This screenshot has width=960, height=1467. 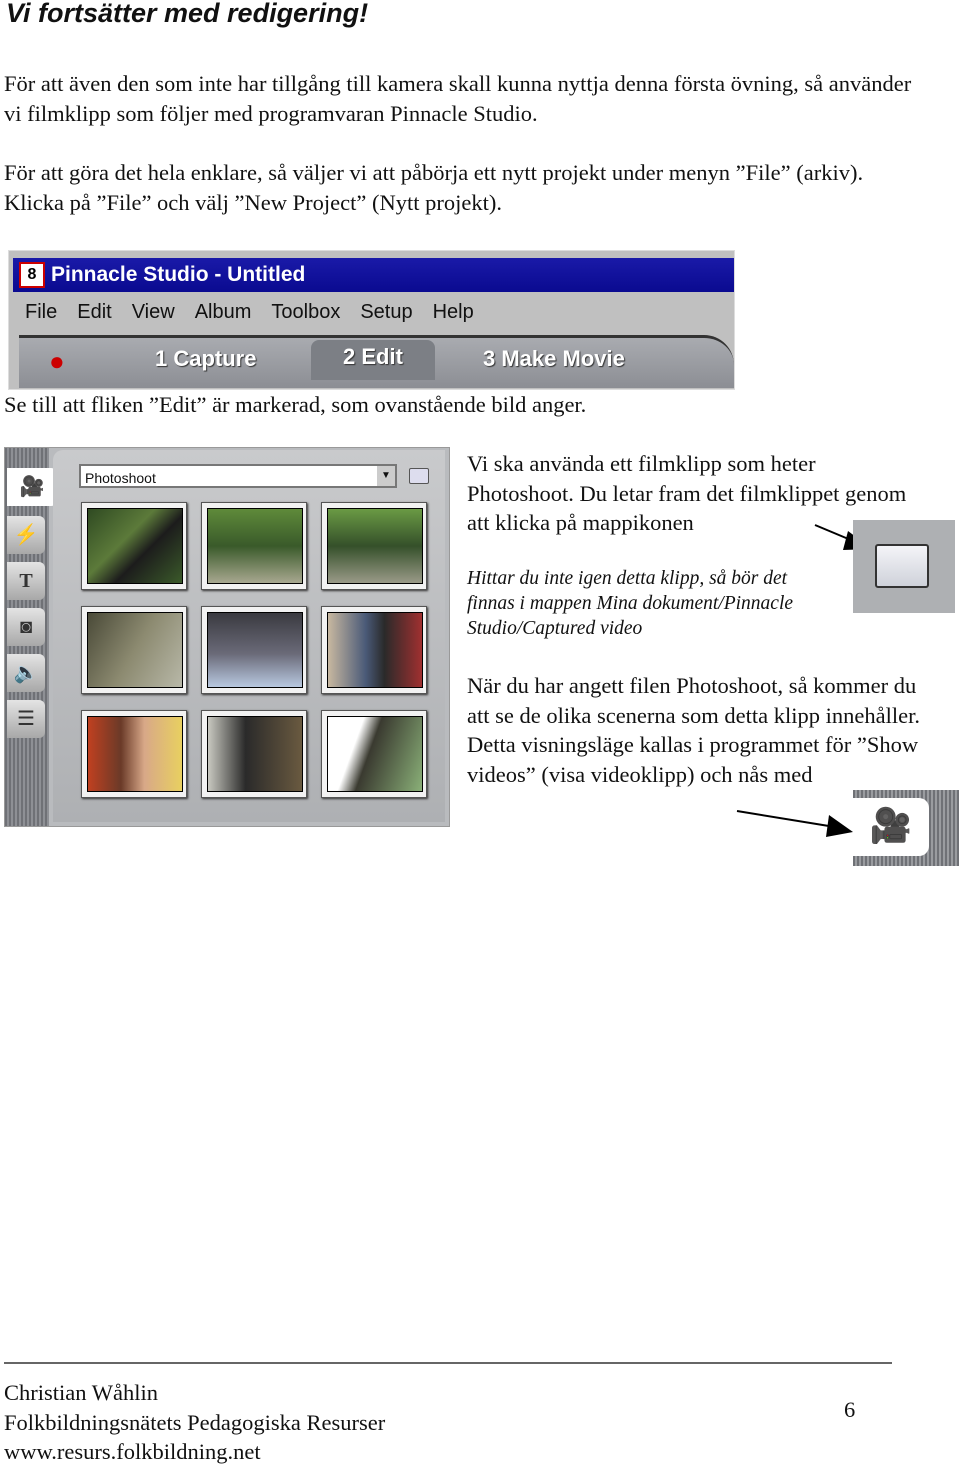 I want to click on folder-icon, so click(x=902, y=566).